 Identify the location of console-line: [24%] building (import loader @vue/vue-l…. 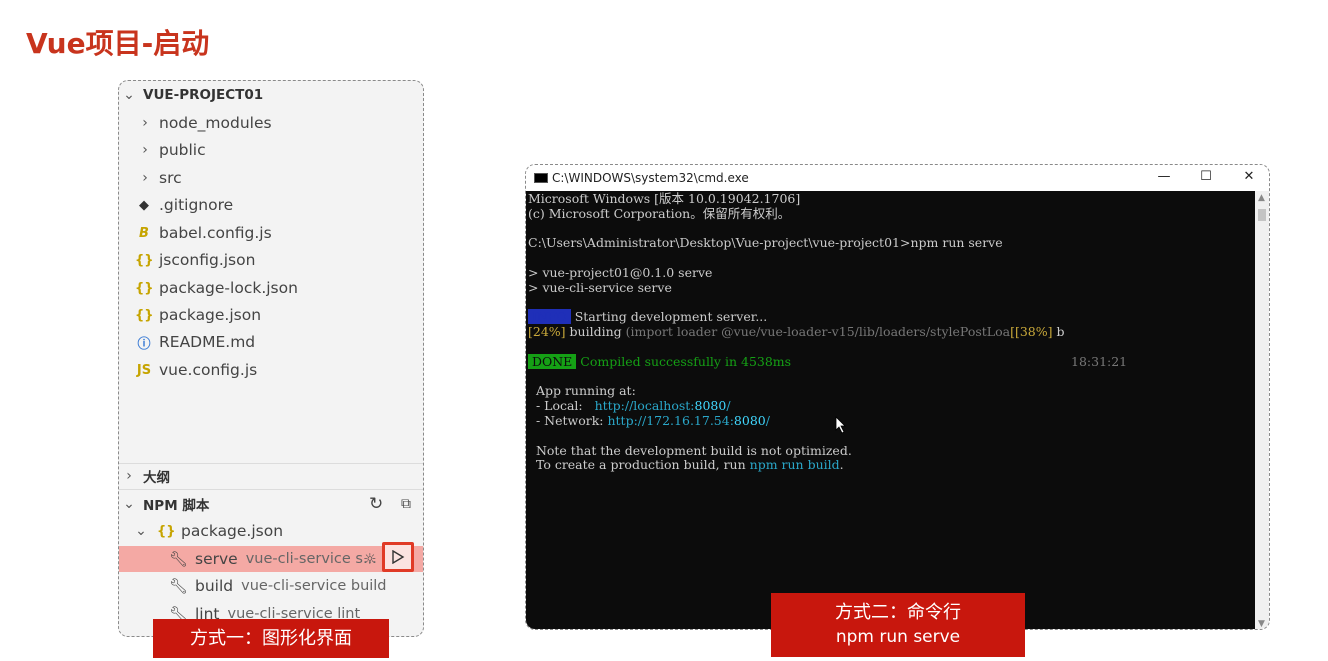
(891, 332).